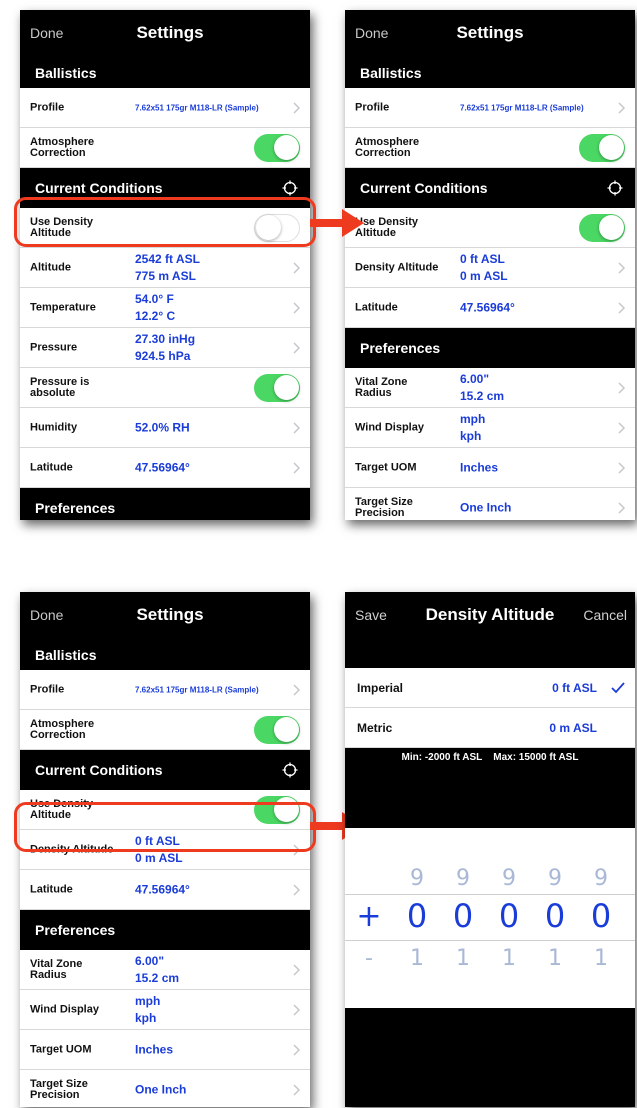 Image resolution: width=637 pixels, height=1108 pixels. Describe the element at coordinates (165, 348) in the screenshot. I see `row-pressure: Pressure 27.30 inHg 924.5 hPa` at that location.